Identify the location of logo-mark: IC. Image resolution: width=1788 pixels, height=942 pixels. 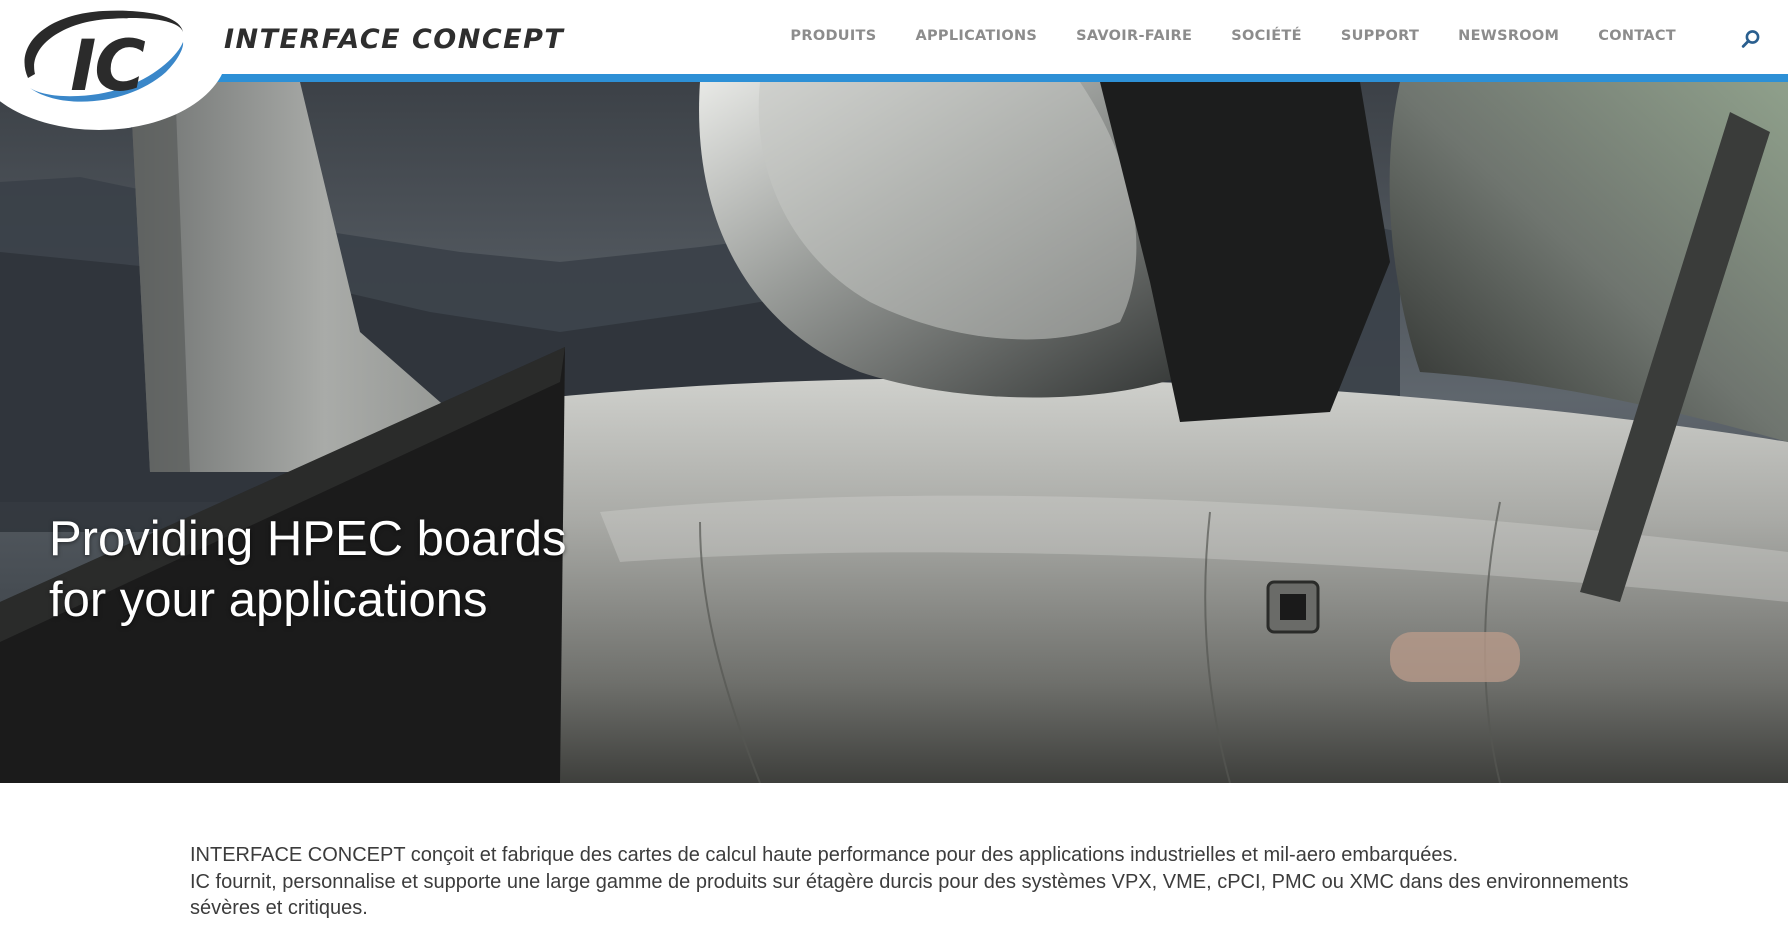
(104, 58).